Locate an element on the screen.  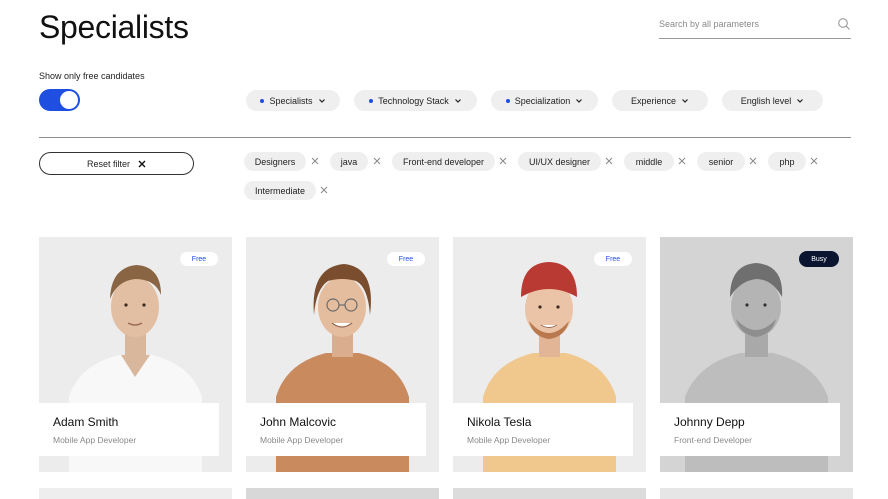
filter-tag-designers: Designers is located at coordinates (275, 161).